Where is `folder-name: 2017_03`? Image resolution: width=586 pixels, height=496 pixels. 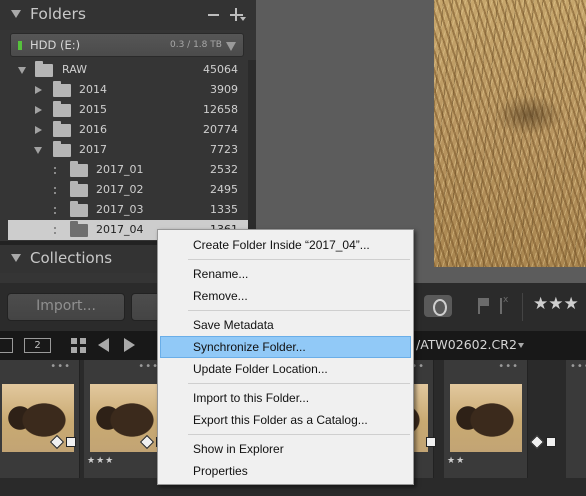 folder-name: 2017_03 is located at coordinates (120, 209).